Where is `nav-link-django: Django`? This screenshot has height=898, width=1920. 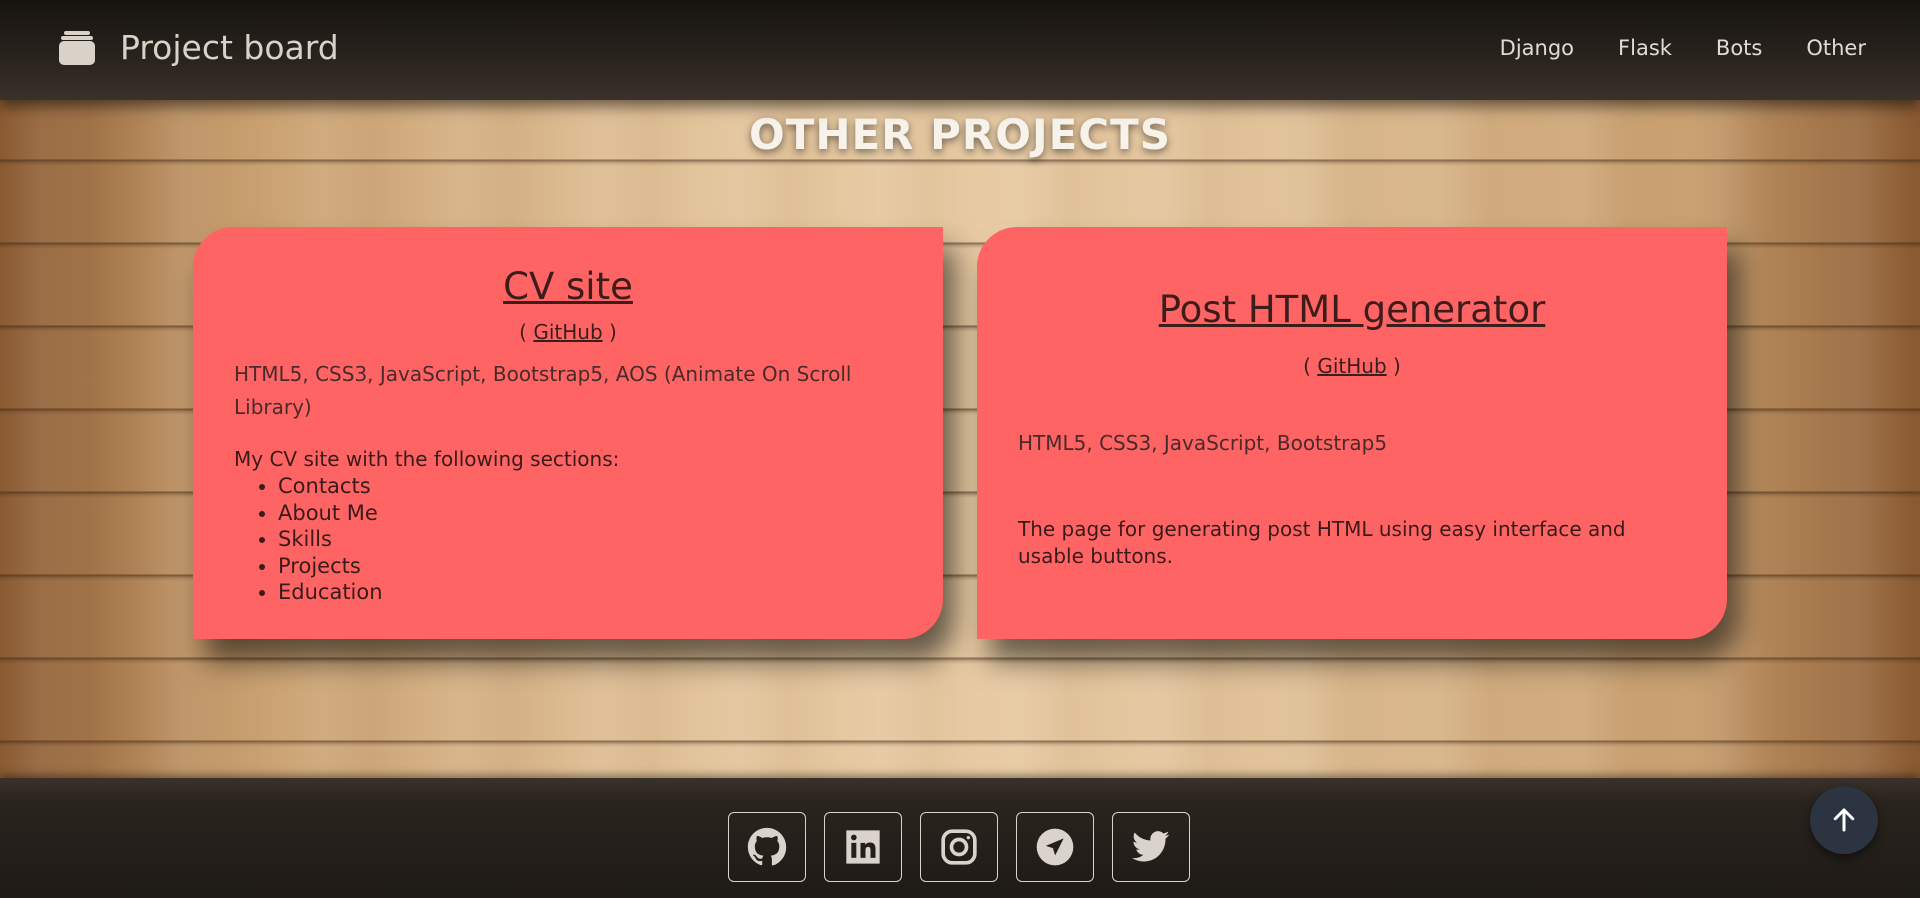
nav-link-django: Django is located at coordinates (1537, 48).